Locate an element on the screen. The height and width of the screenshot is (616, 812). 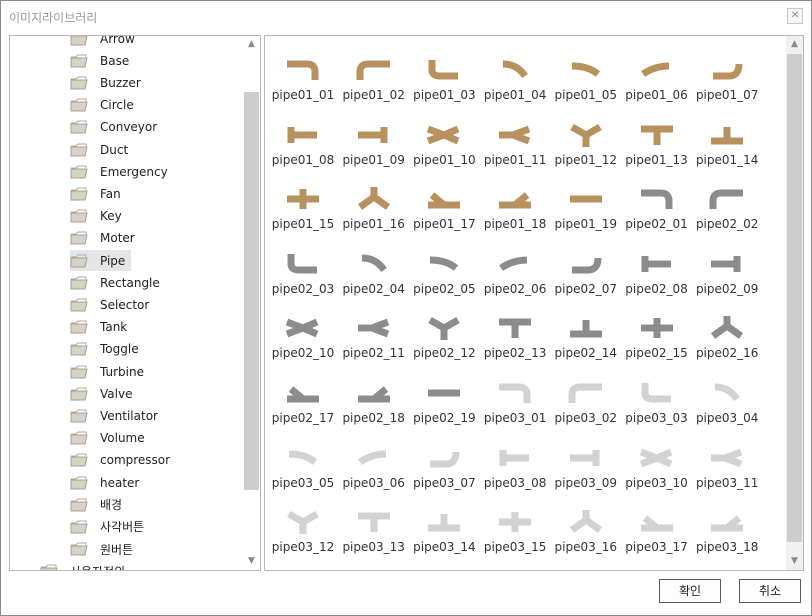
image-tile: pipe03_01 is located at coordinates (515, 398).